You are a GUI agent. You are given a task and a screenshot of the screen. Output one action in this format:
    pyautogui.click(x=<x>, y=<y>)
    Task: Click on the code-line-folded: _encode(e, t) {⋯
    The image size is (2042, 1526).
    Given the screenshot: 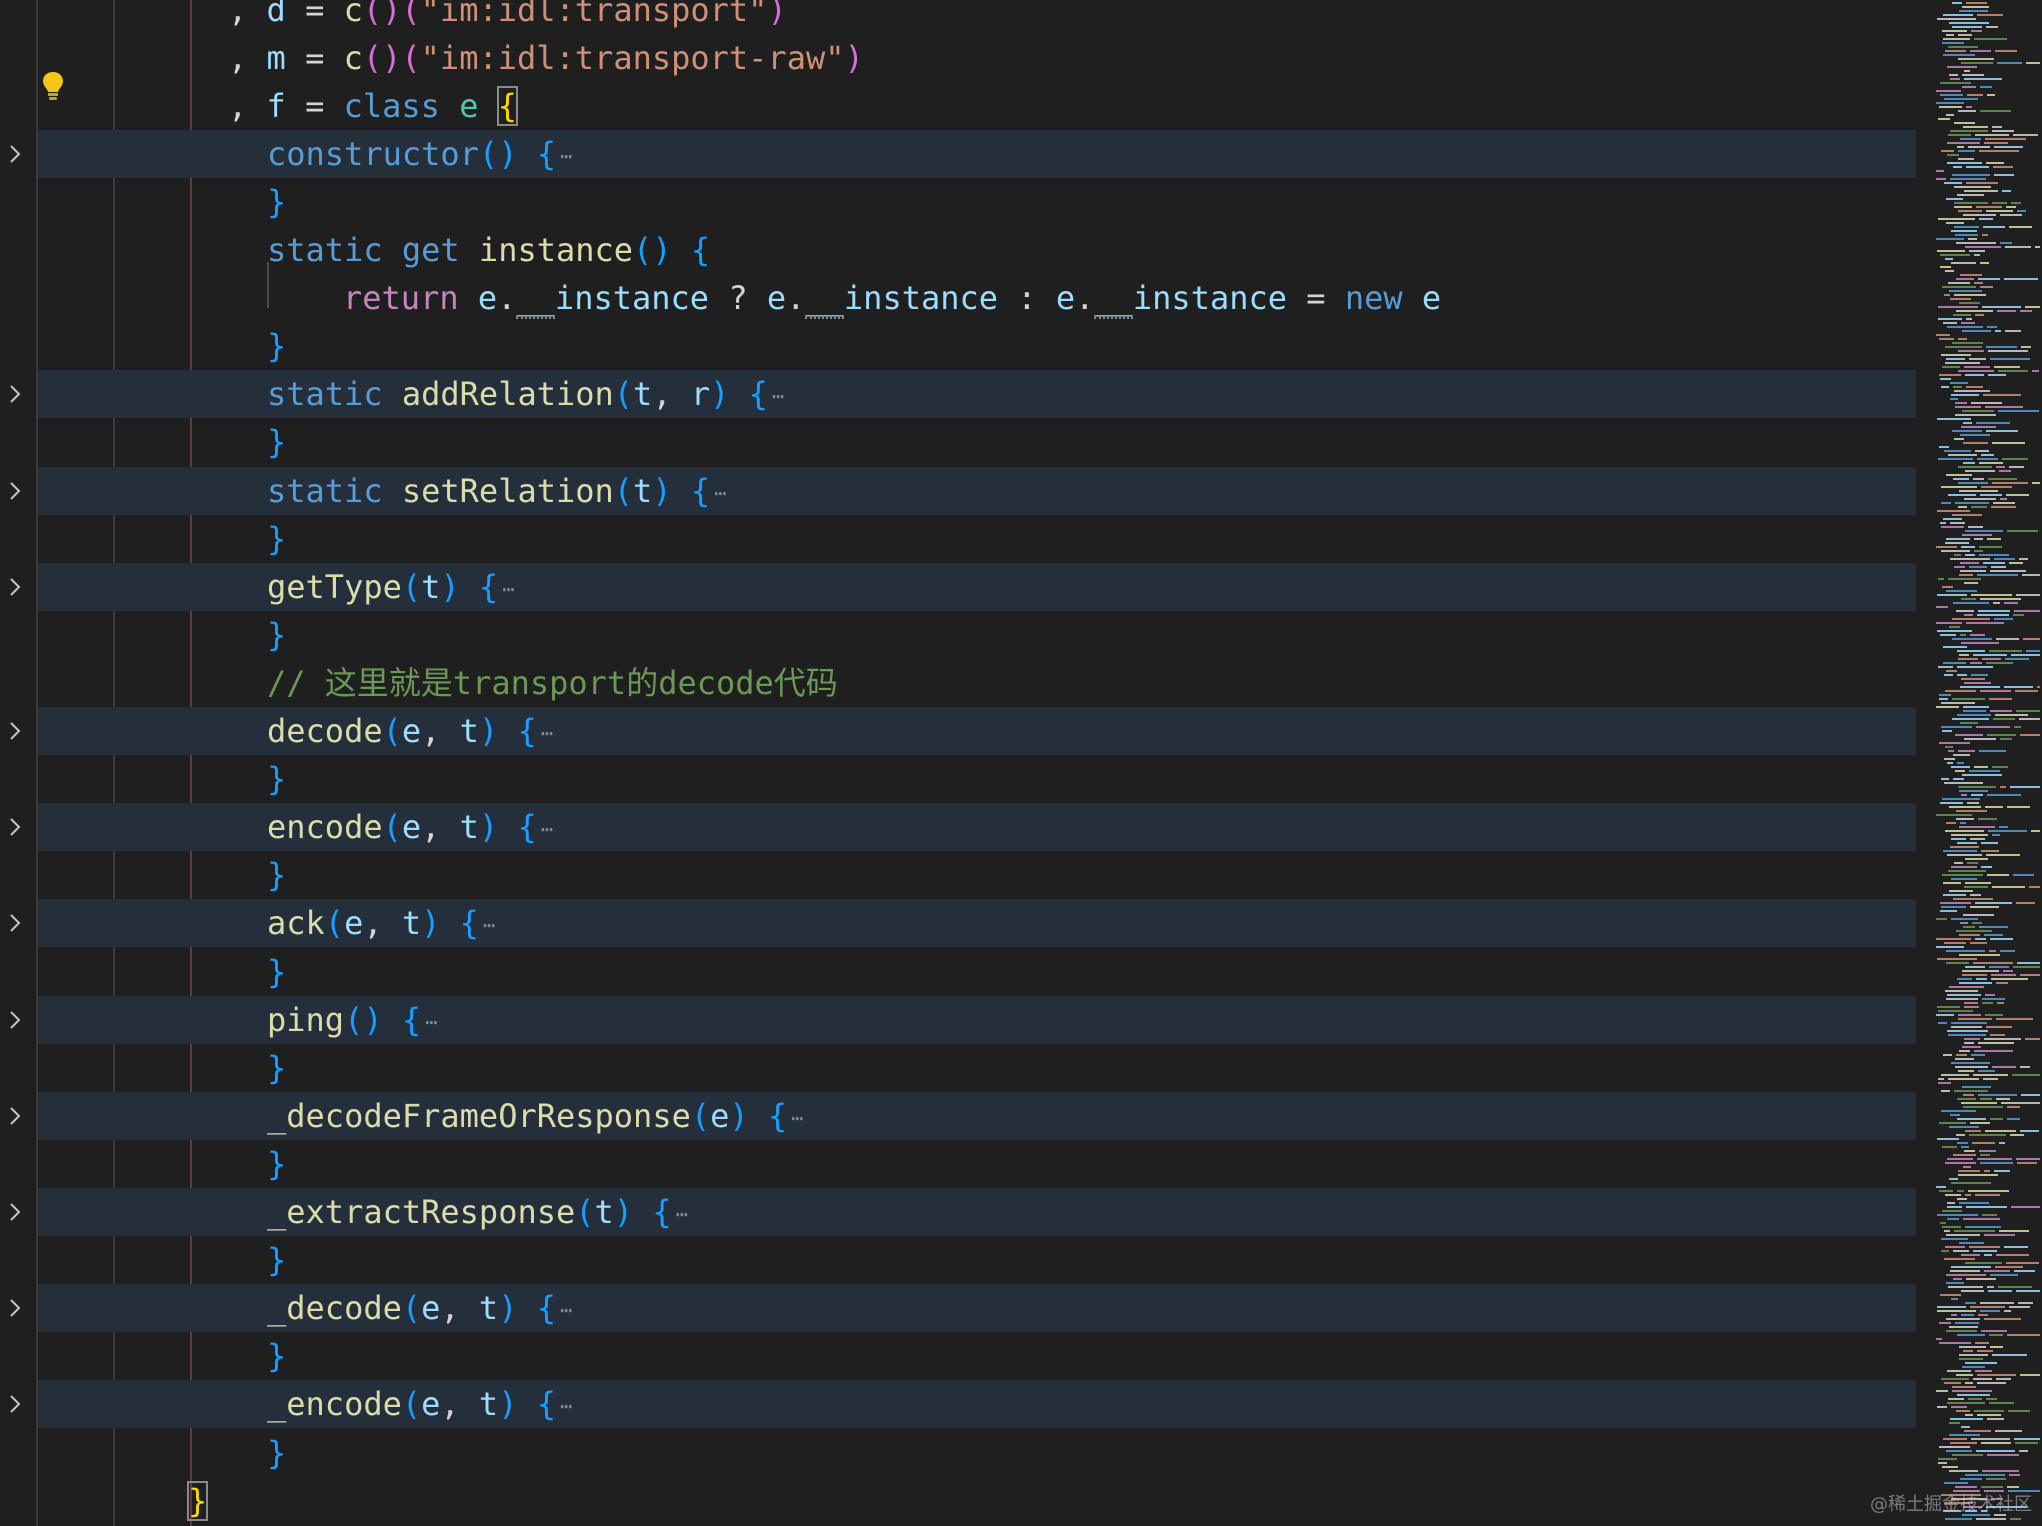 What is the action you would take?
    pyautogui.click(x=977, y=1404)
    